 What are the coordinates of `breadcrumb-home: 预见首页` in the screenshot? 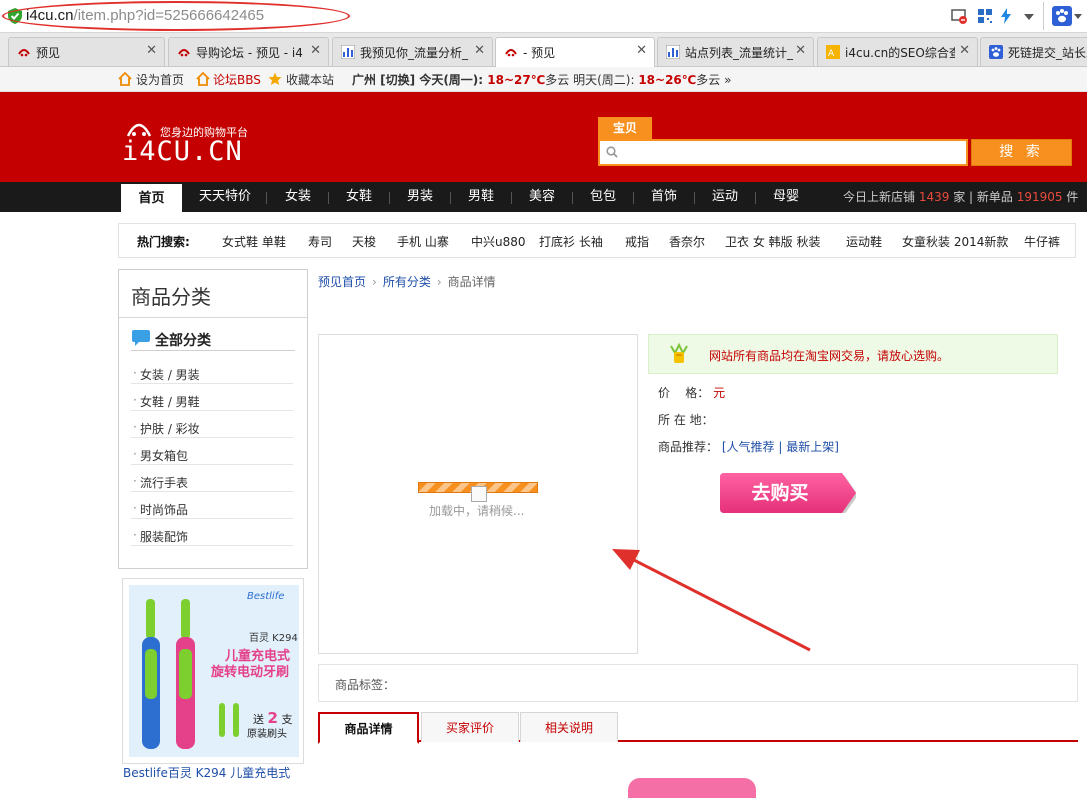 It's located at (342, 282).